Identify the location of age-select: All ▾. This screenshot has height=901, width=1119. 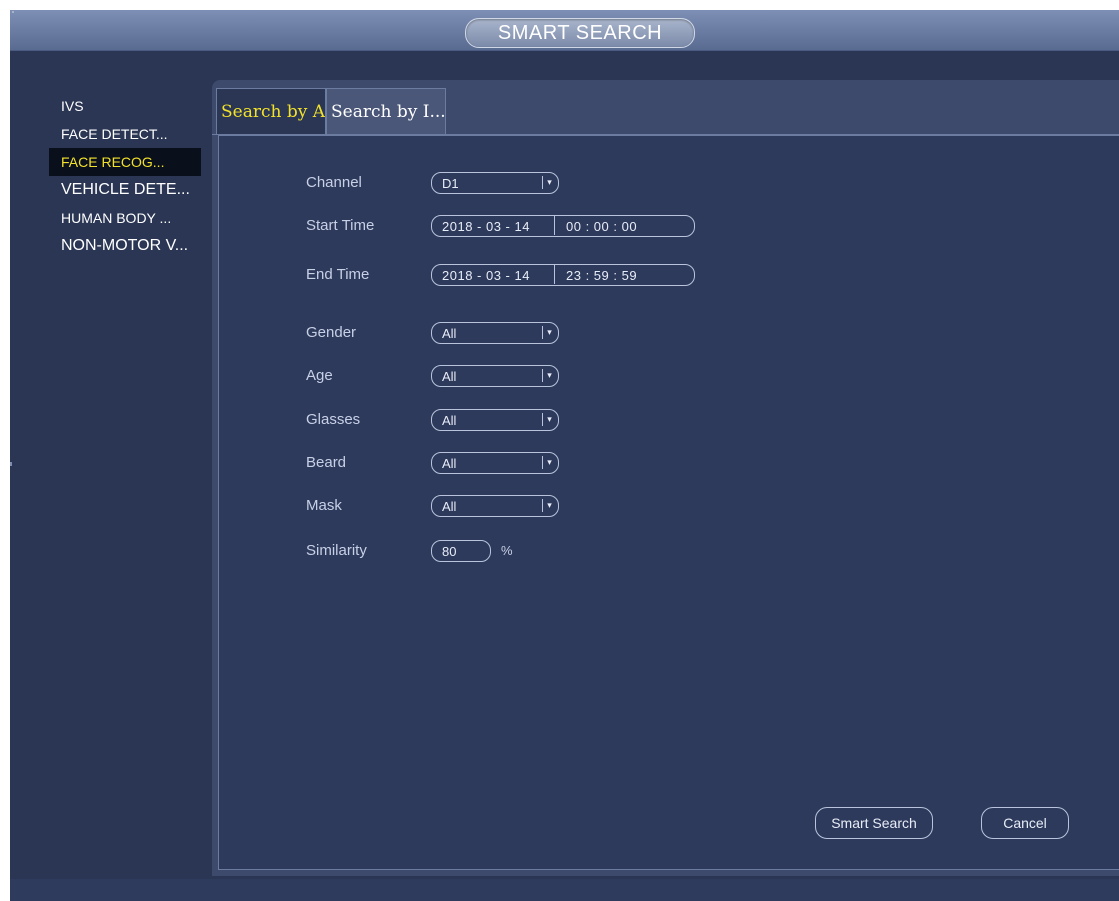
(495, 376).